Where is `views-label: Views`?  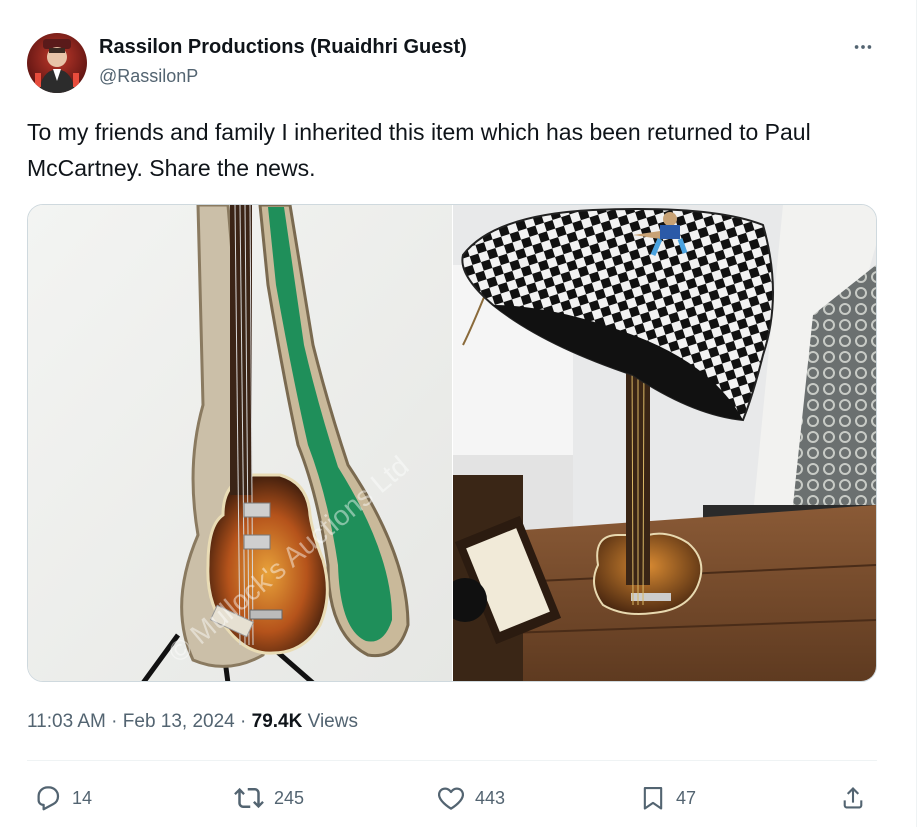 views-label: Views is located at coordinates (332, 721).